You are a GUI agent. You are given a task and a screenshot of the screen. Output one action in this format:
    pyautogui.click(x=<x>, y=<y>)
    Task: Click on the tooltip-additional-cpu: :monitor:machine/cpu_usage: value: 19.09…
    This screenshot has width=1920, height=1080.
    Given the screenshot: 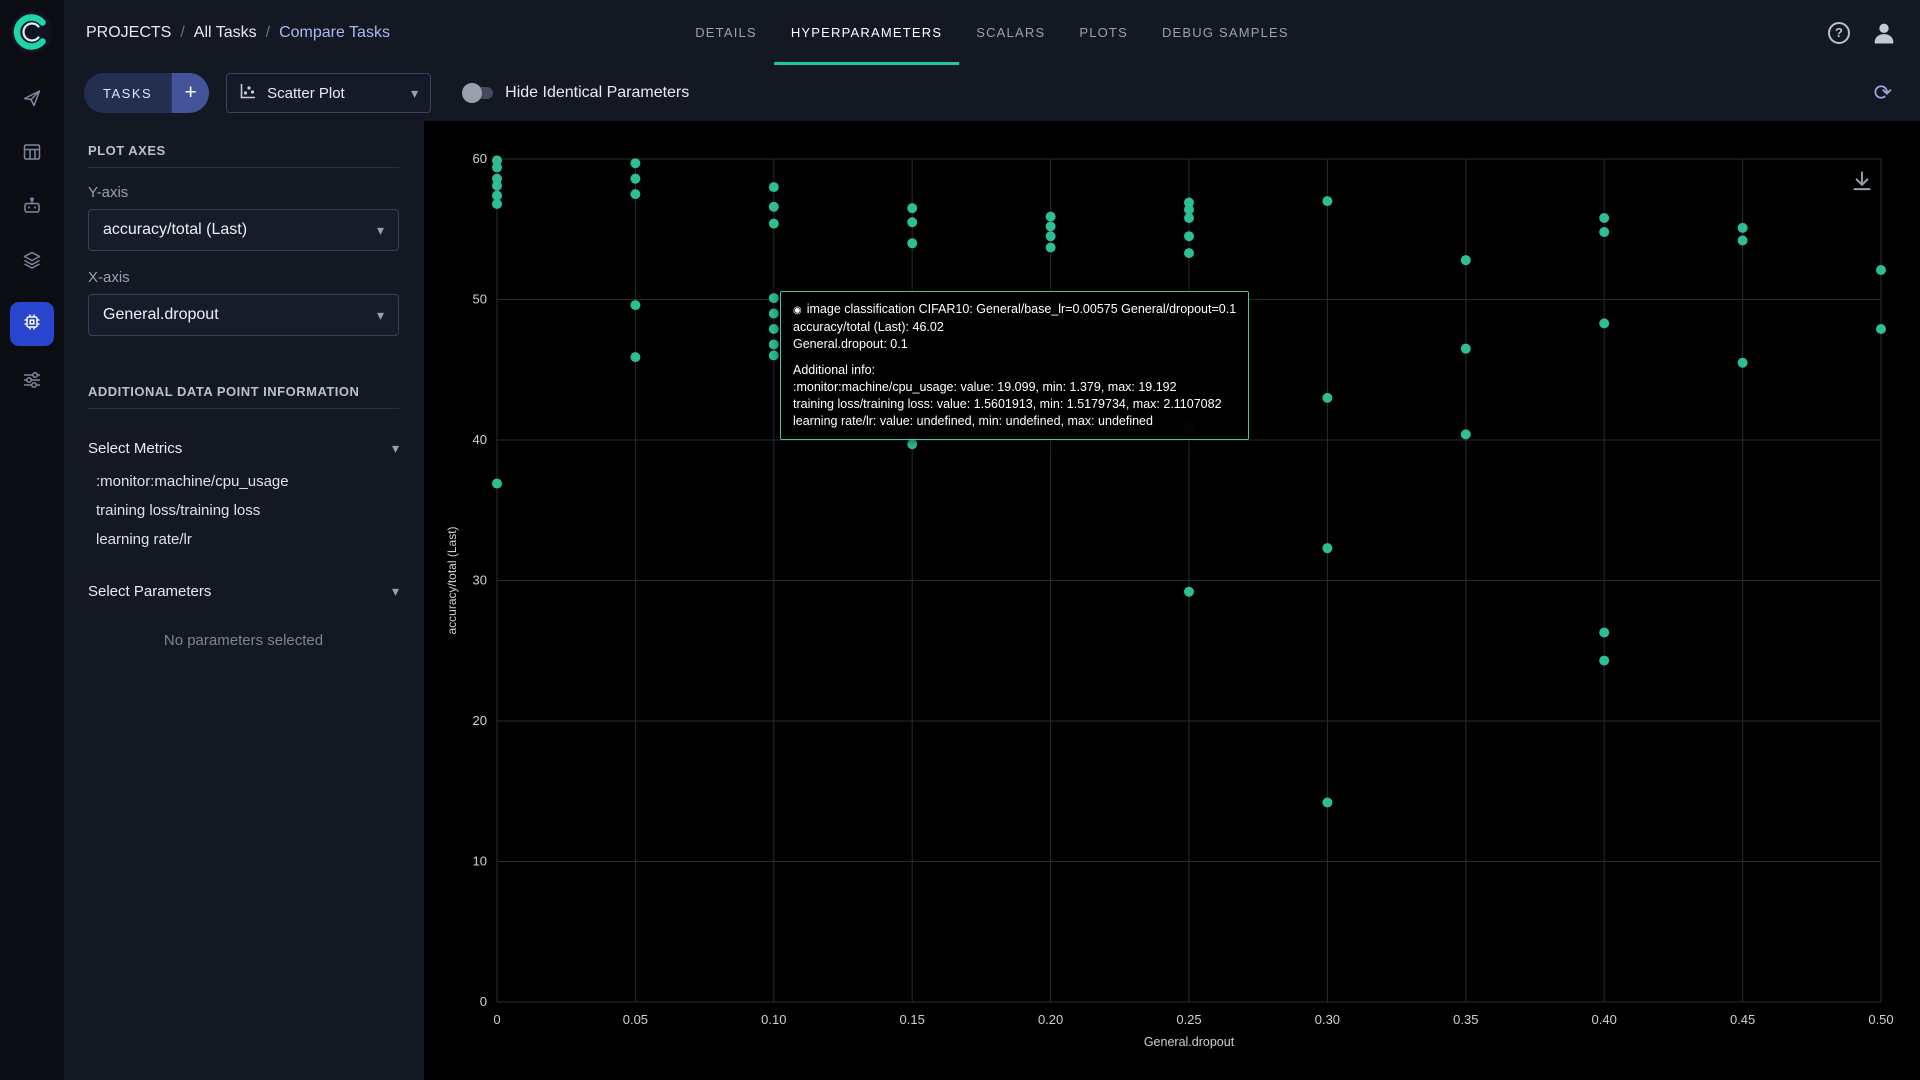 What is the action you would take?
    pyautogui.click(x=985, y=387)
    